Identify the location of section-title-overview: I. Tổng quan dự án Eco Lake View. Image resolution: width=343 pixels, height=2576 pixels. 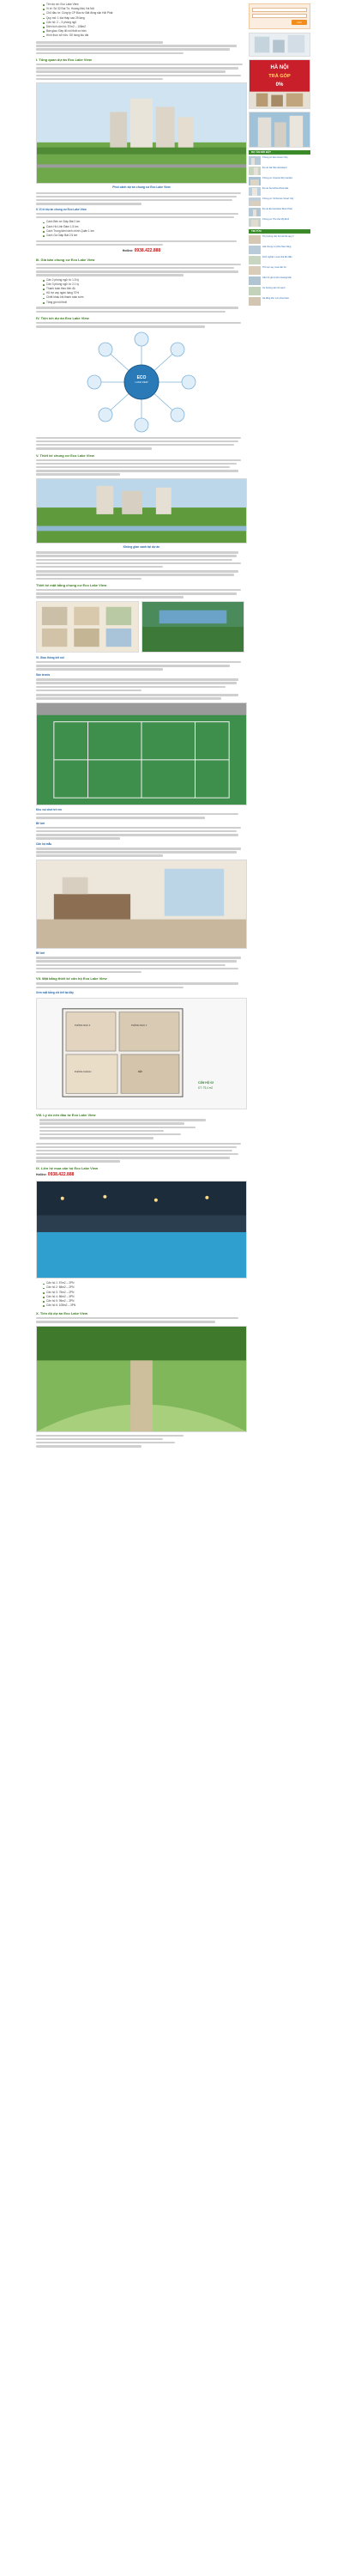
(64, 61).